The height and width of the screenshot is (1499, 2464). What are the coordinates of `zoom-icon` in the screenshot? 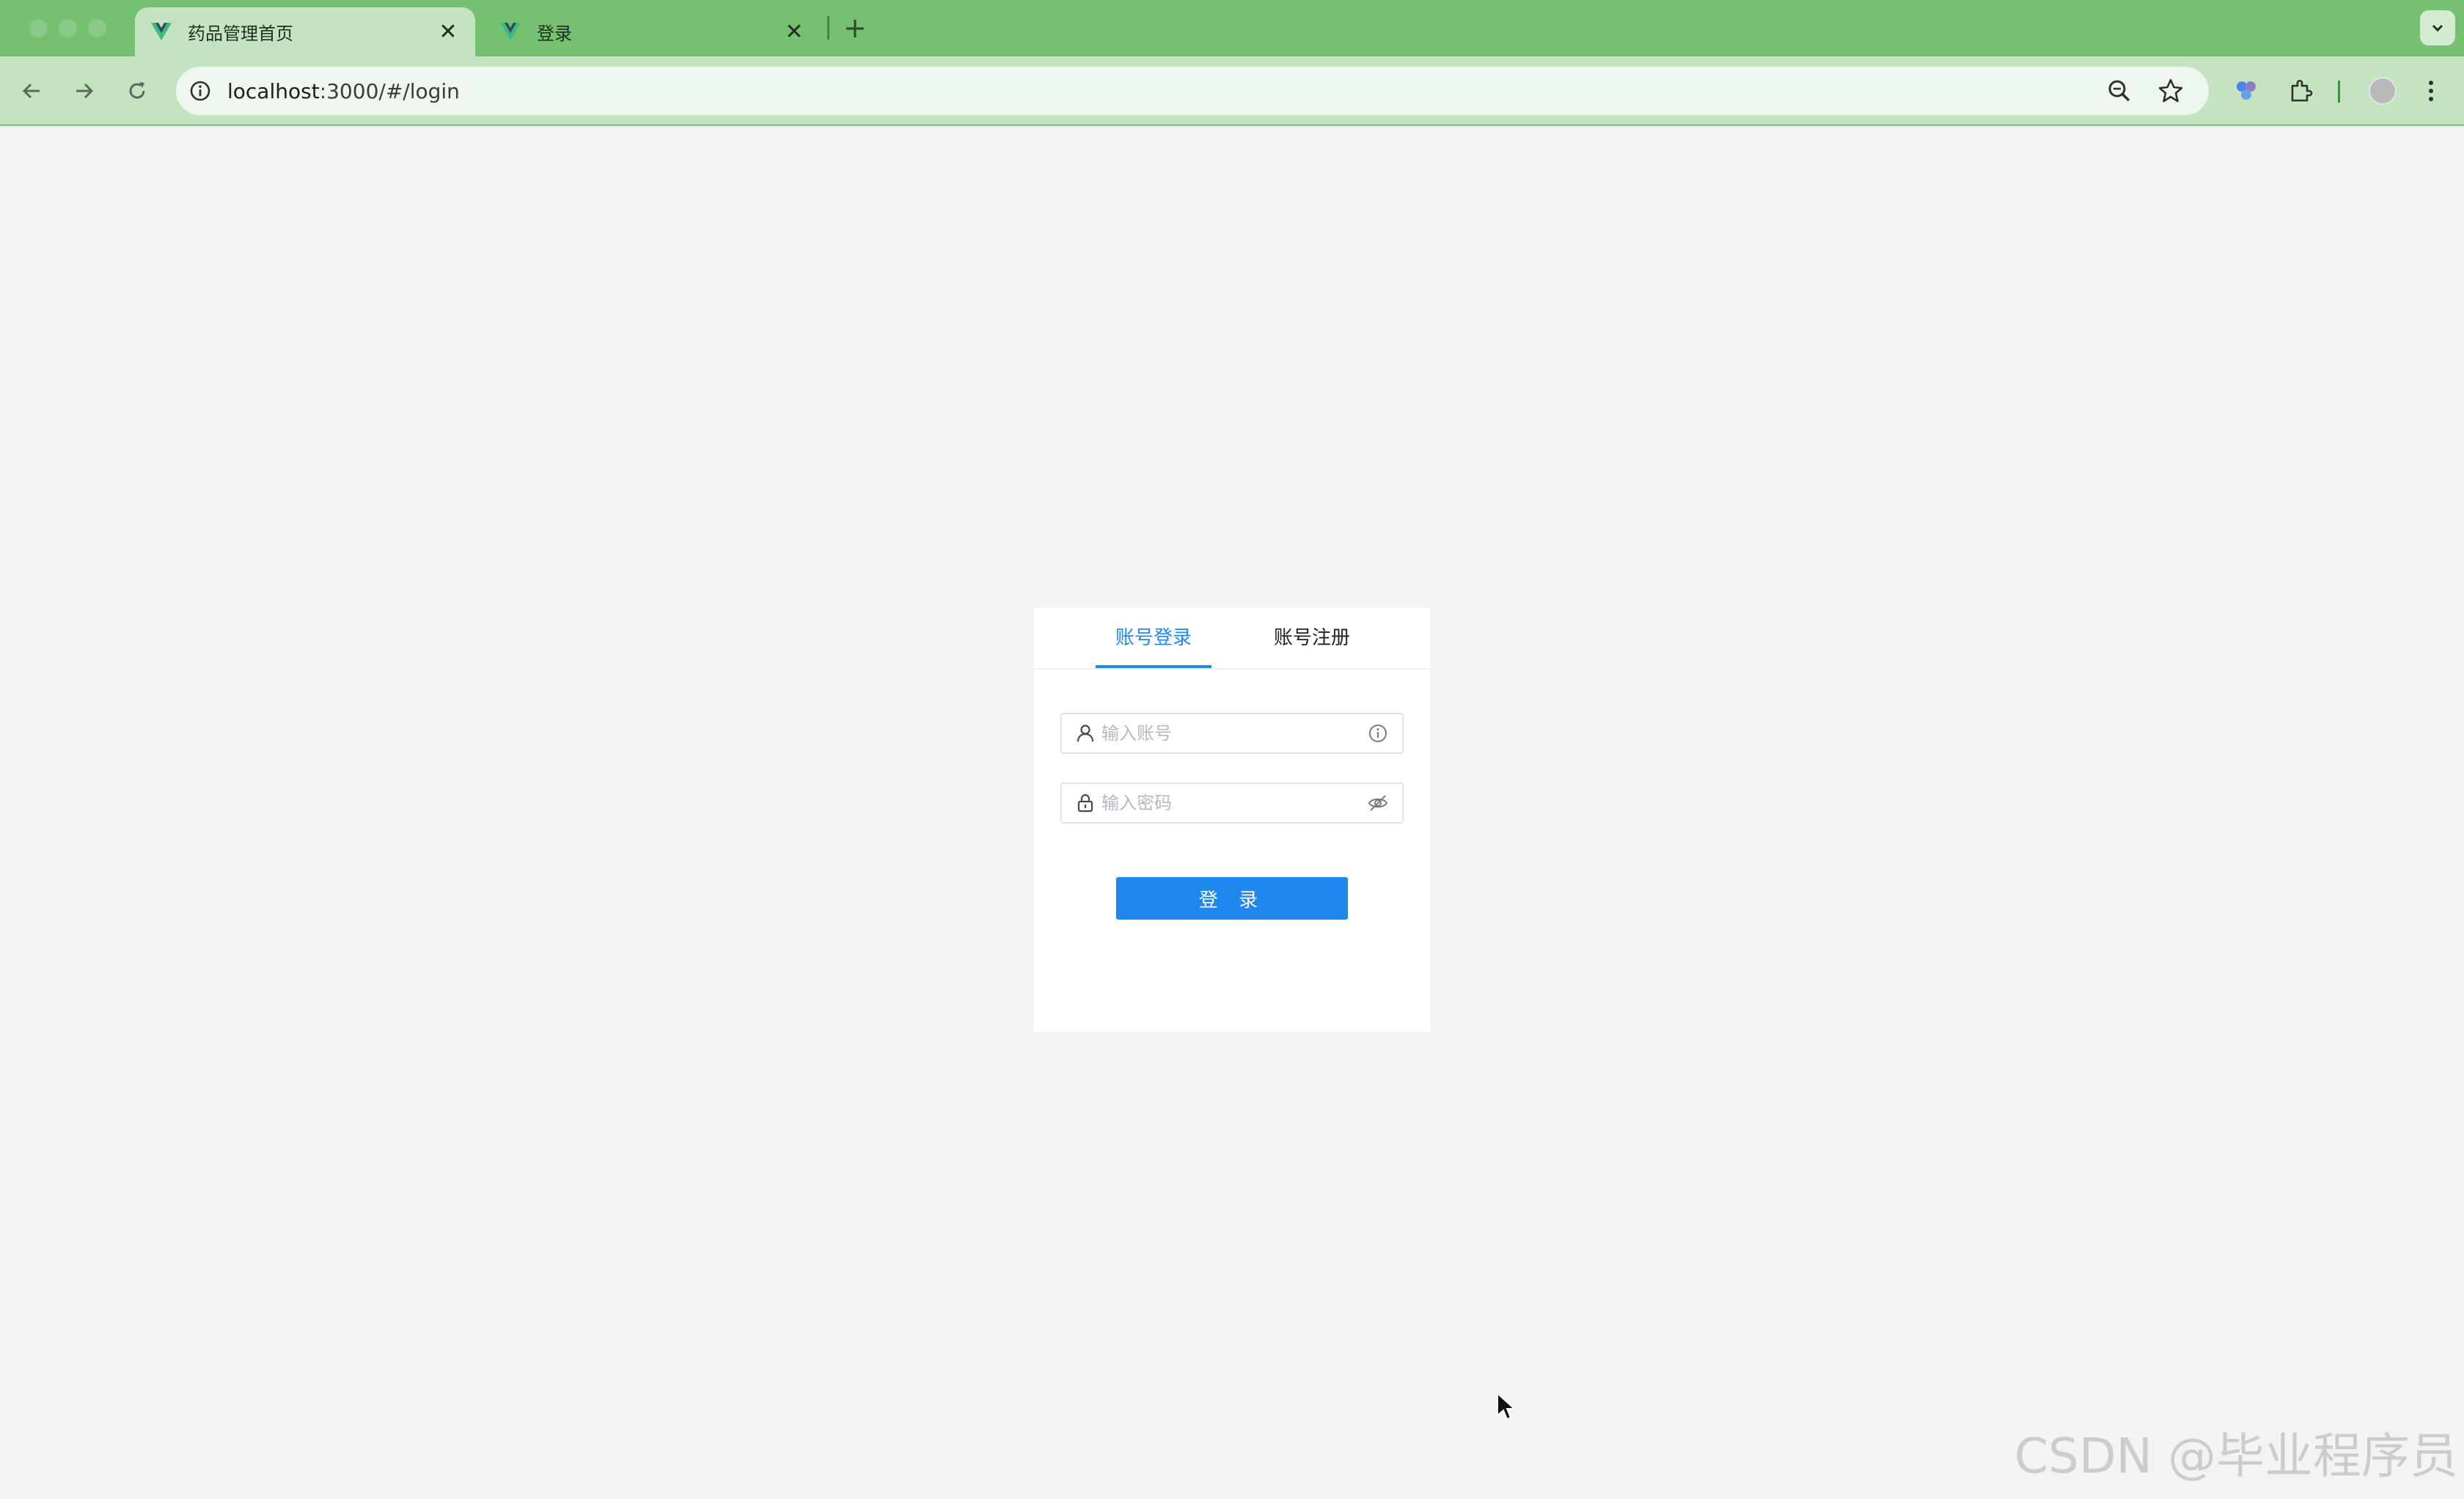 It's located at (2119, 91).